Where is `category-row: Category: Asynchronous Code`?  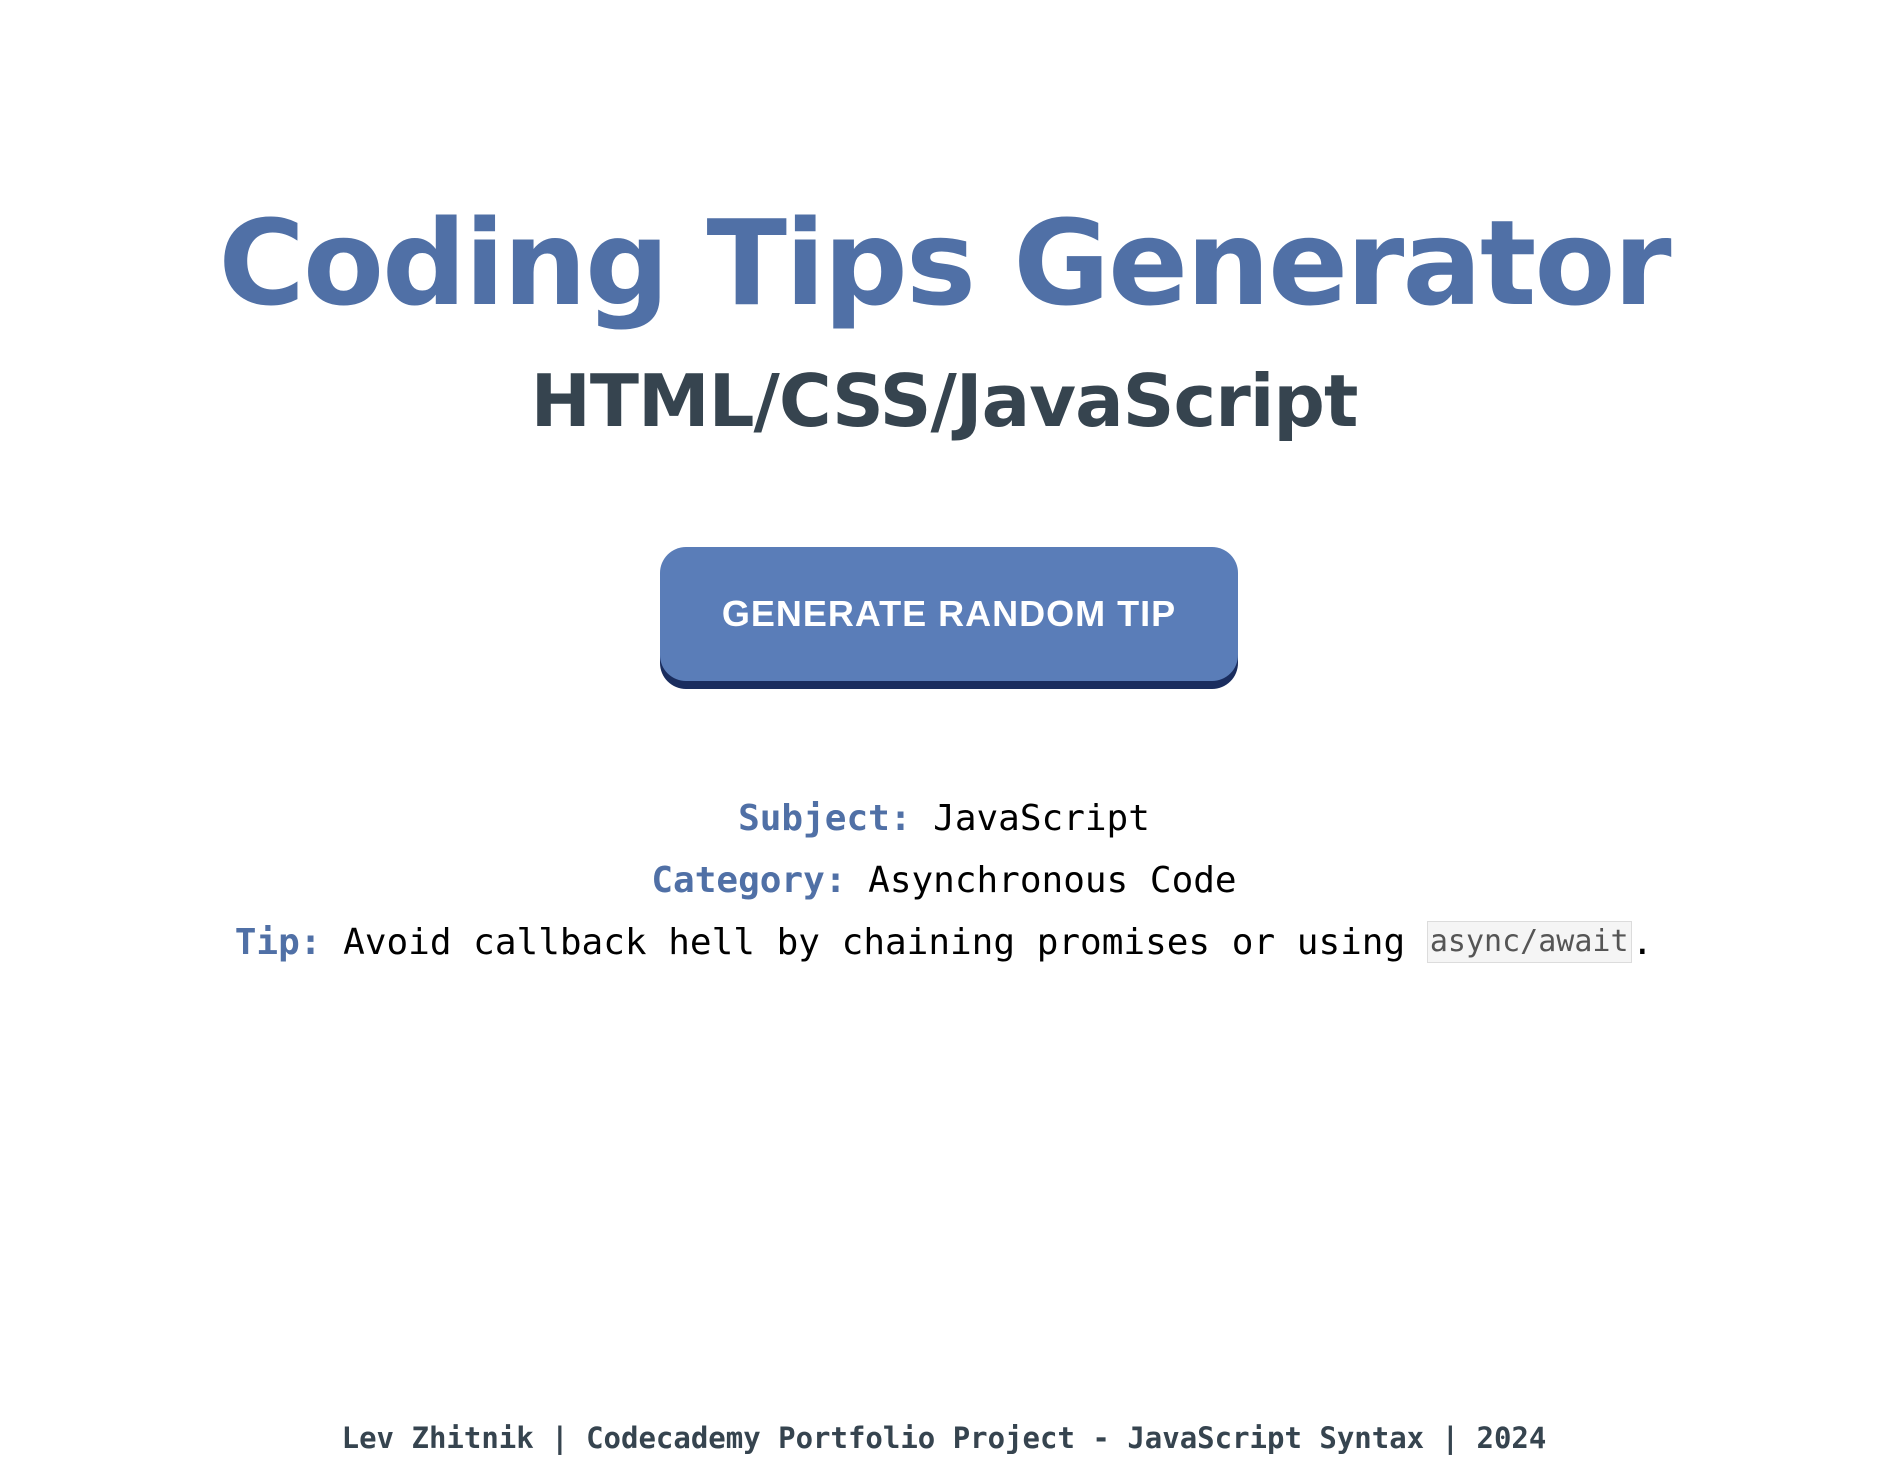
category-row: Category: Asynchronous Code is located at coordinates (944, 881).